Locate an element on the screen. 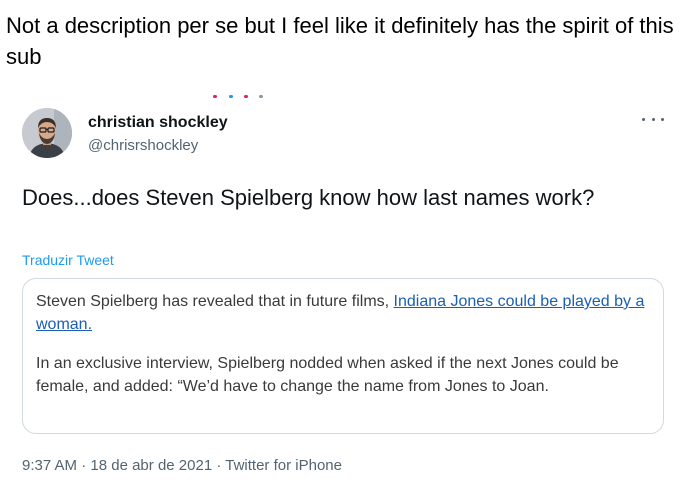  author-handle: @chrisrshockley is located at coordinates (143, 145).